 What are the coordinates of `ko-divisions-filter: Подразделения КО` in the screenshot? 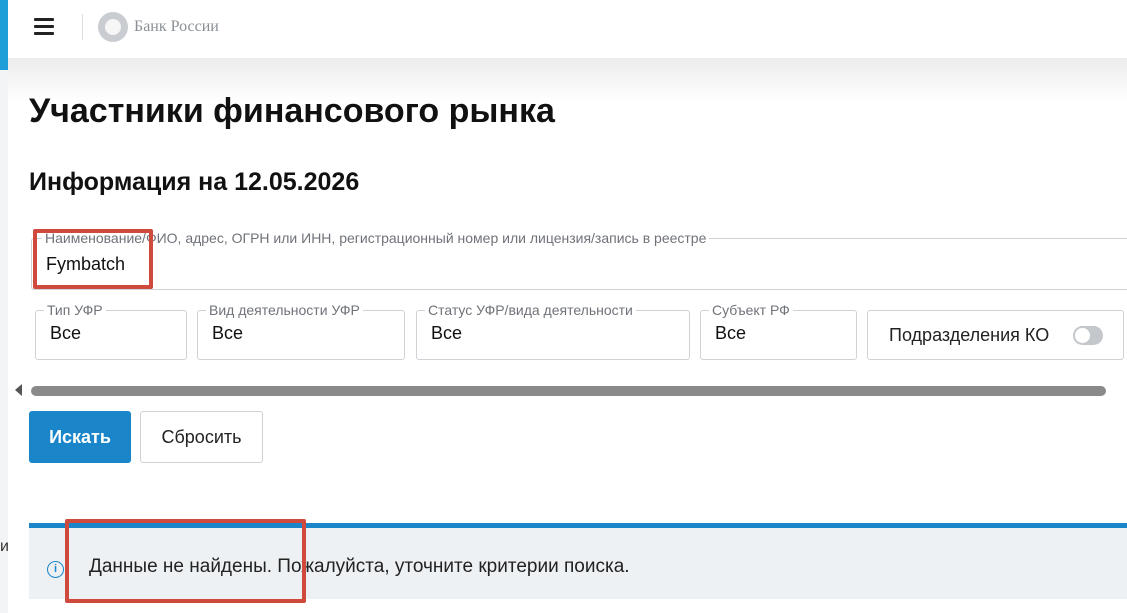 It's located at (995, 335).